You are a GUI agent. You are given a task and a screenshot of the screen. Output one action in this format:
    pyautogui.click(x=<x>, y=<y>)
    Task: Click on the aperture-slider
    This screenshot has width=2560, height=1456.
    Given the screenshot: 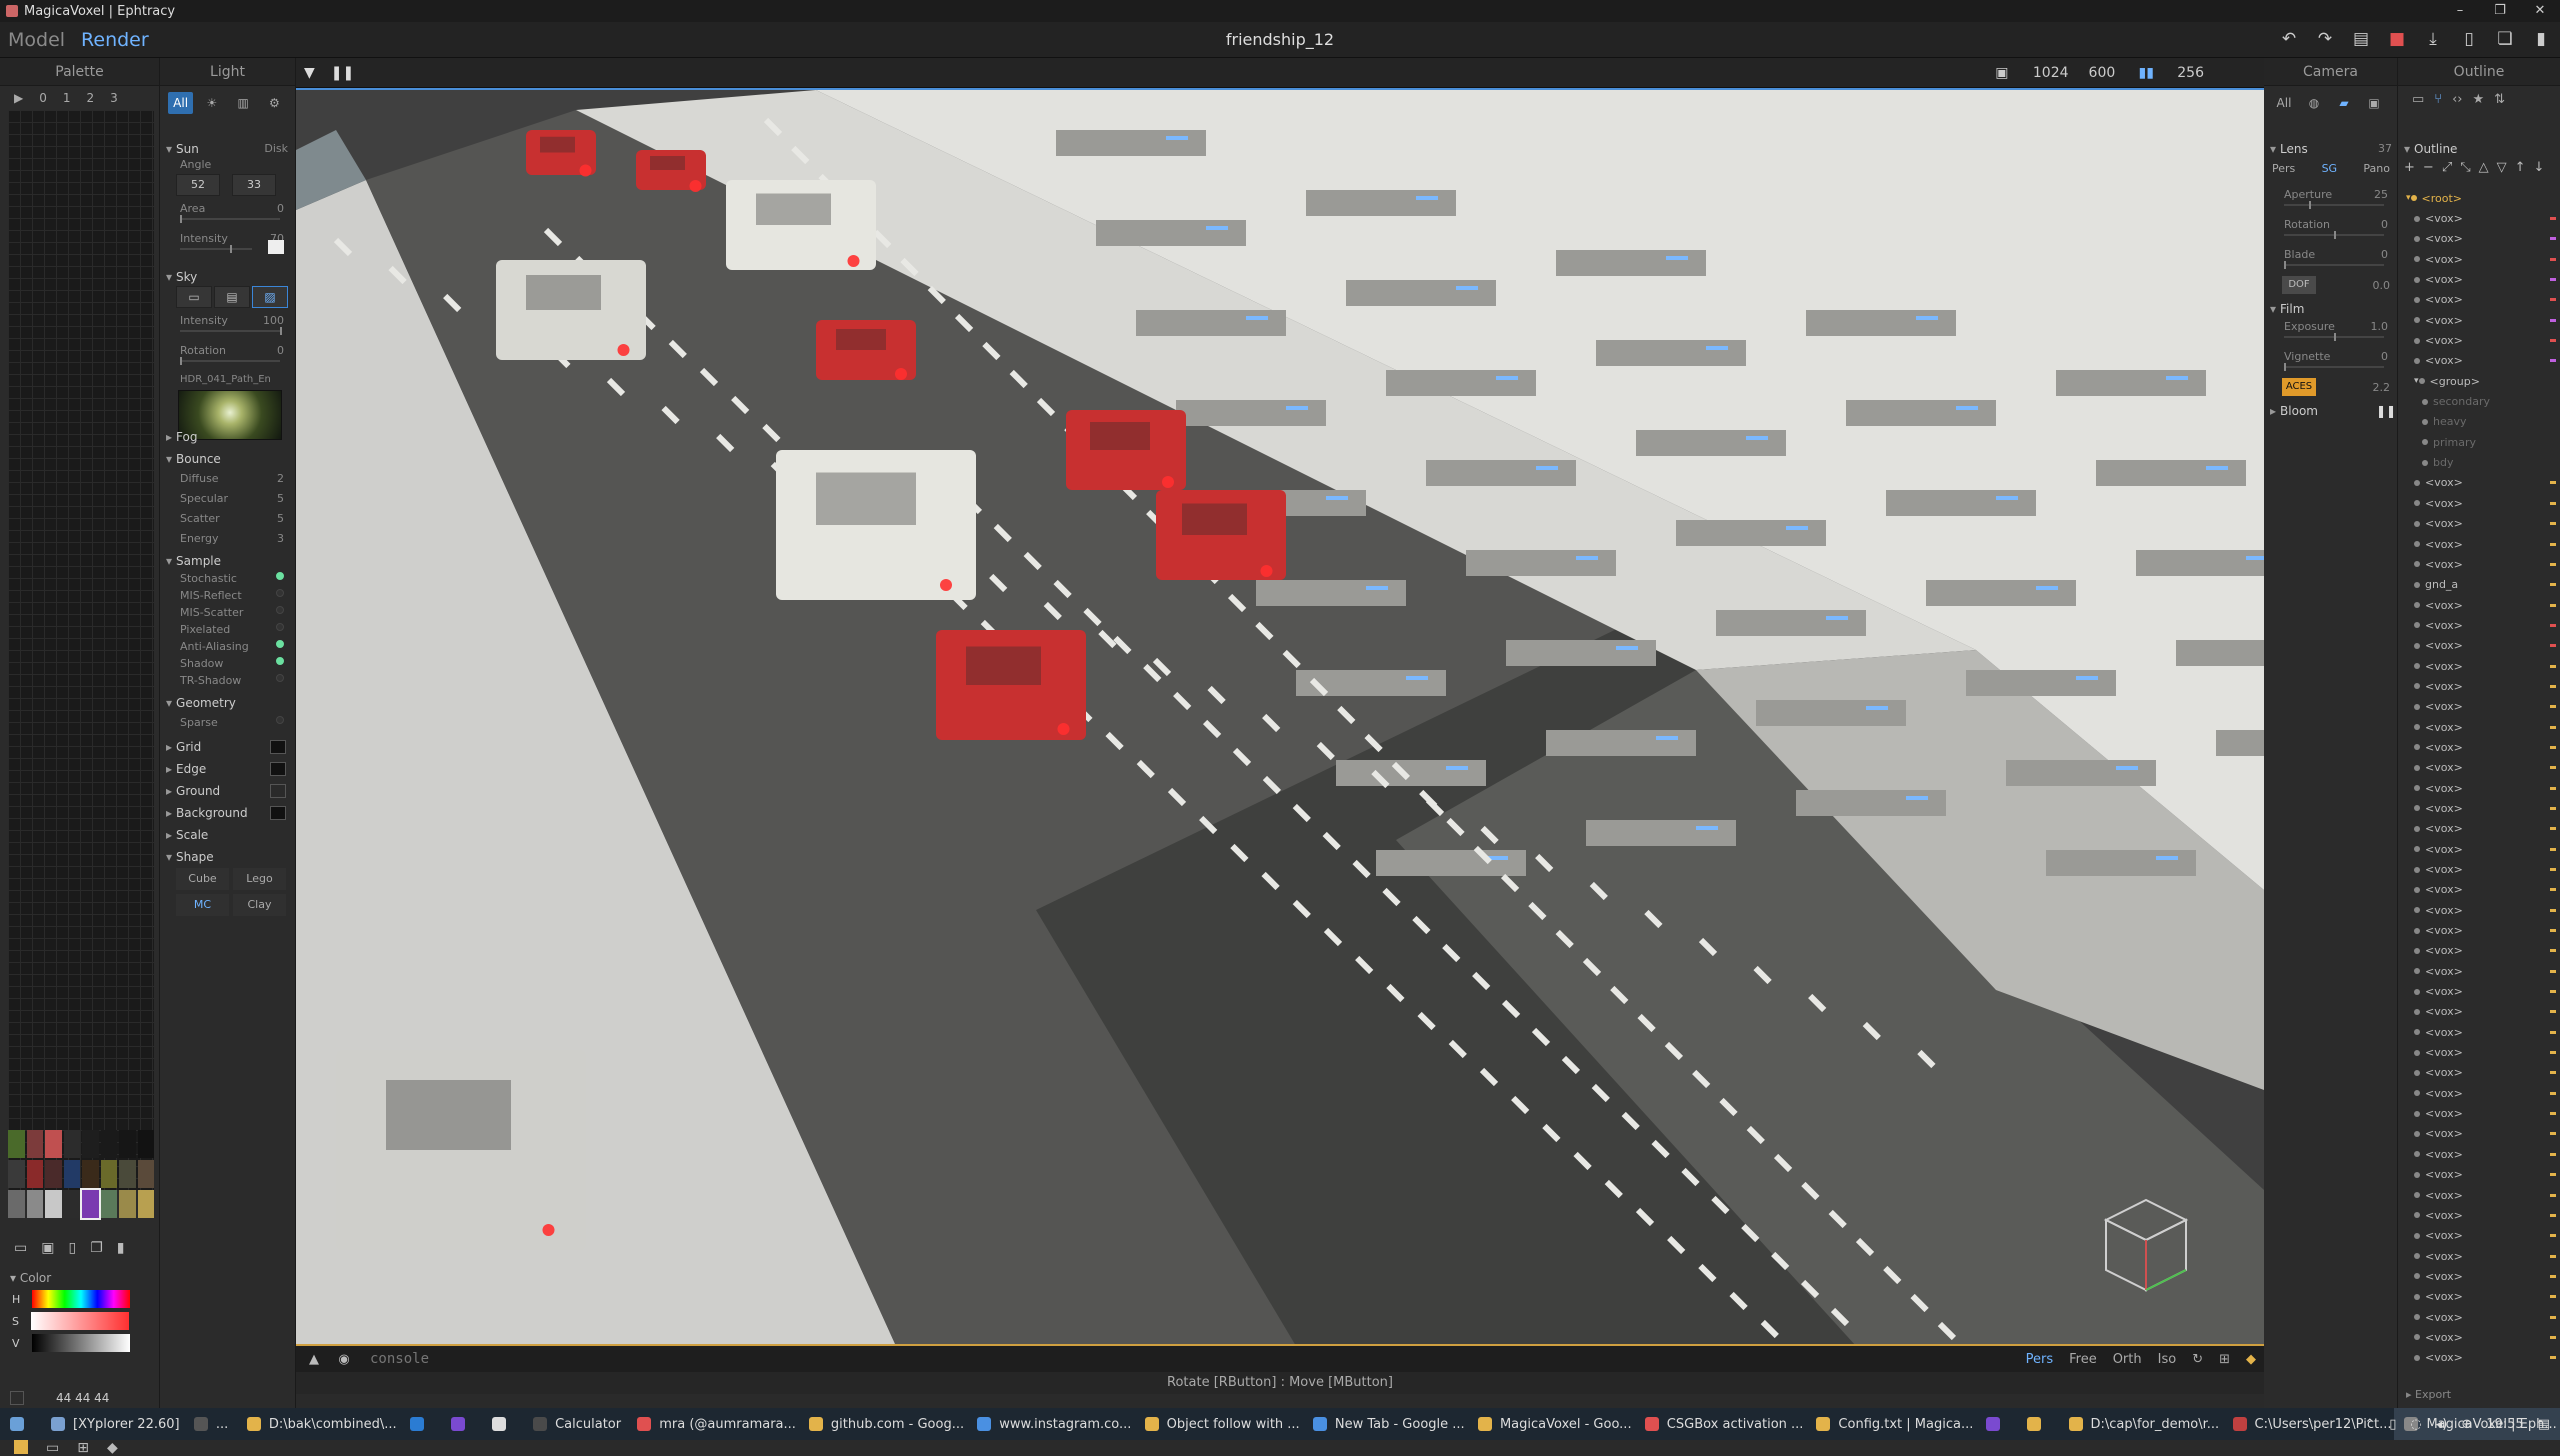 What is the action you would take?
    pyautogui.click(x=2334, y=205)
    